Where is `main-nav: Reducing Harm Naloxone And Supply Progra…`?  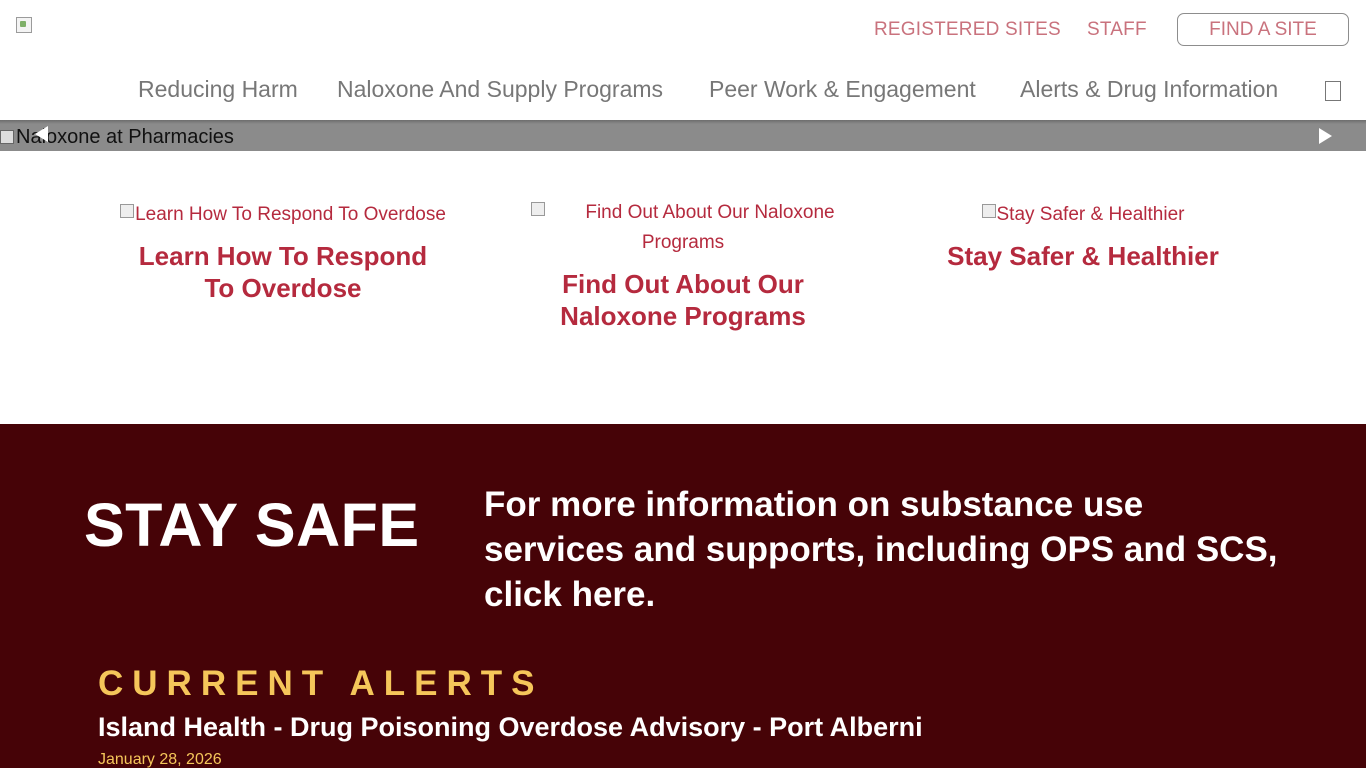
main-nav: Reducing Harm Naloxone And Supply Progra… is located at coordinates (683, 91).